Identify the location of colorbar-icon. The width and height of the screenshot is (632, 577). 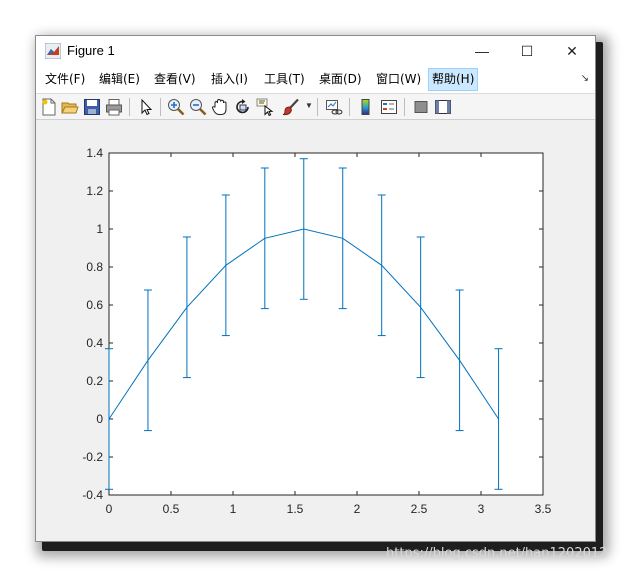
(366, 107).